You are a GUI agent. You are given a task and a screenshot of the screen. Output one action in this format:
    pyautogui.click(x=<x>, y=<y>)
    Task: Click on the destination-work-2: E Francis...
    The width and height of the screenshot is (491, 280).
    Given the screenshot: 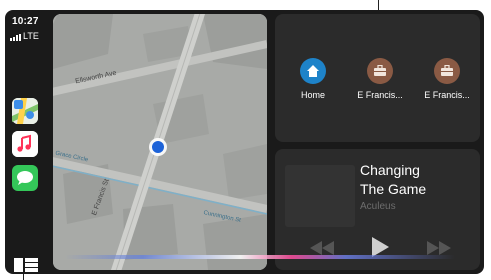 What is the action you would take?
    pyautogui.click(x=447, y=79)
    